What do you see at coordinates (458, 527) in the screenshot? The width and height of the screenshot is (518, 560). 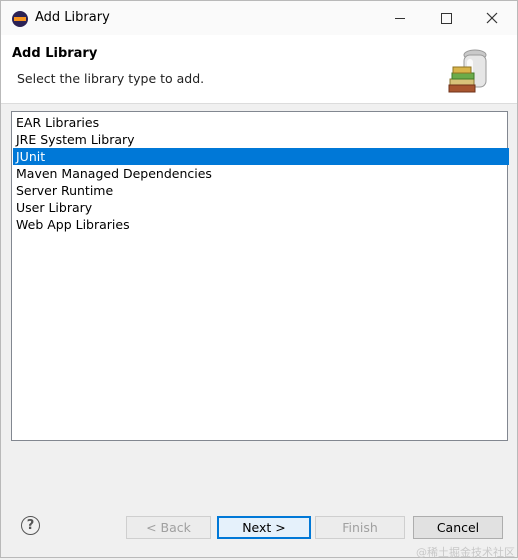 I see `cancel-button: Cancel` at bounding box center [458, 527].